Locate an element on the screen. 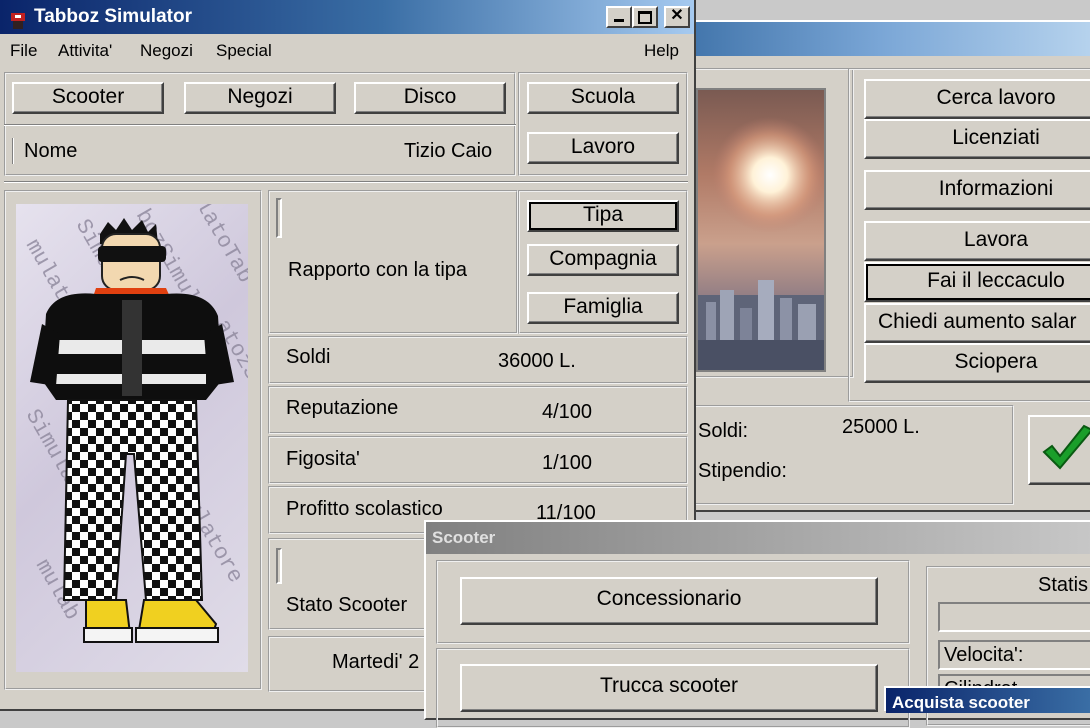 The height and width of the screenshot is (728, 1090). ok-check-button is located at coordinates (1059, 450).